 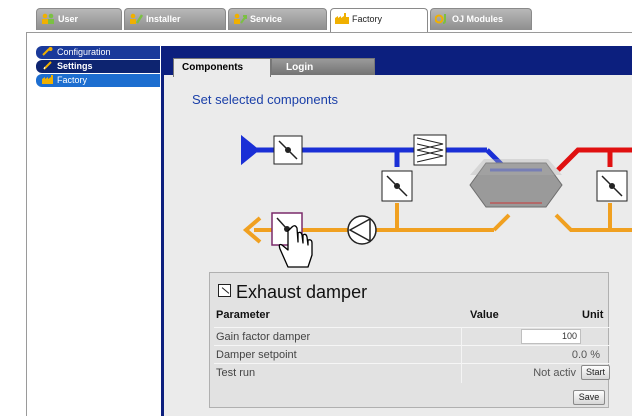 What do you see at coordinates (236, 373) in the screenshot?
I see `param-name: Test run` at bounding box center [236, 373].